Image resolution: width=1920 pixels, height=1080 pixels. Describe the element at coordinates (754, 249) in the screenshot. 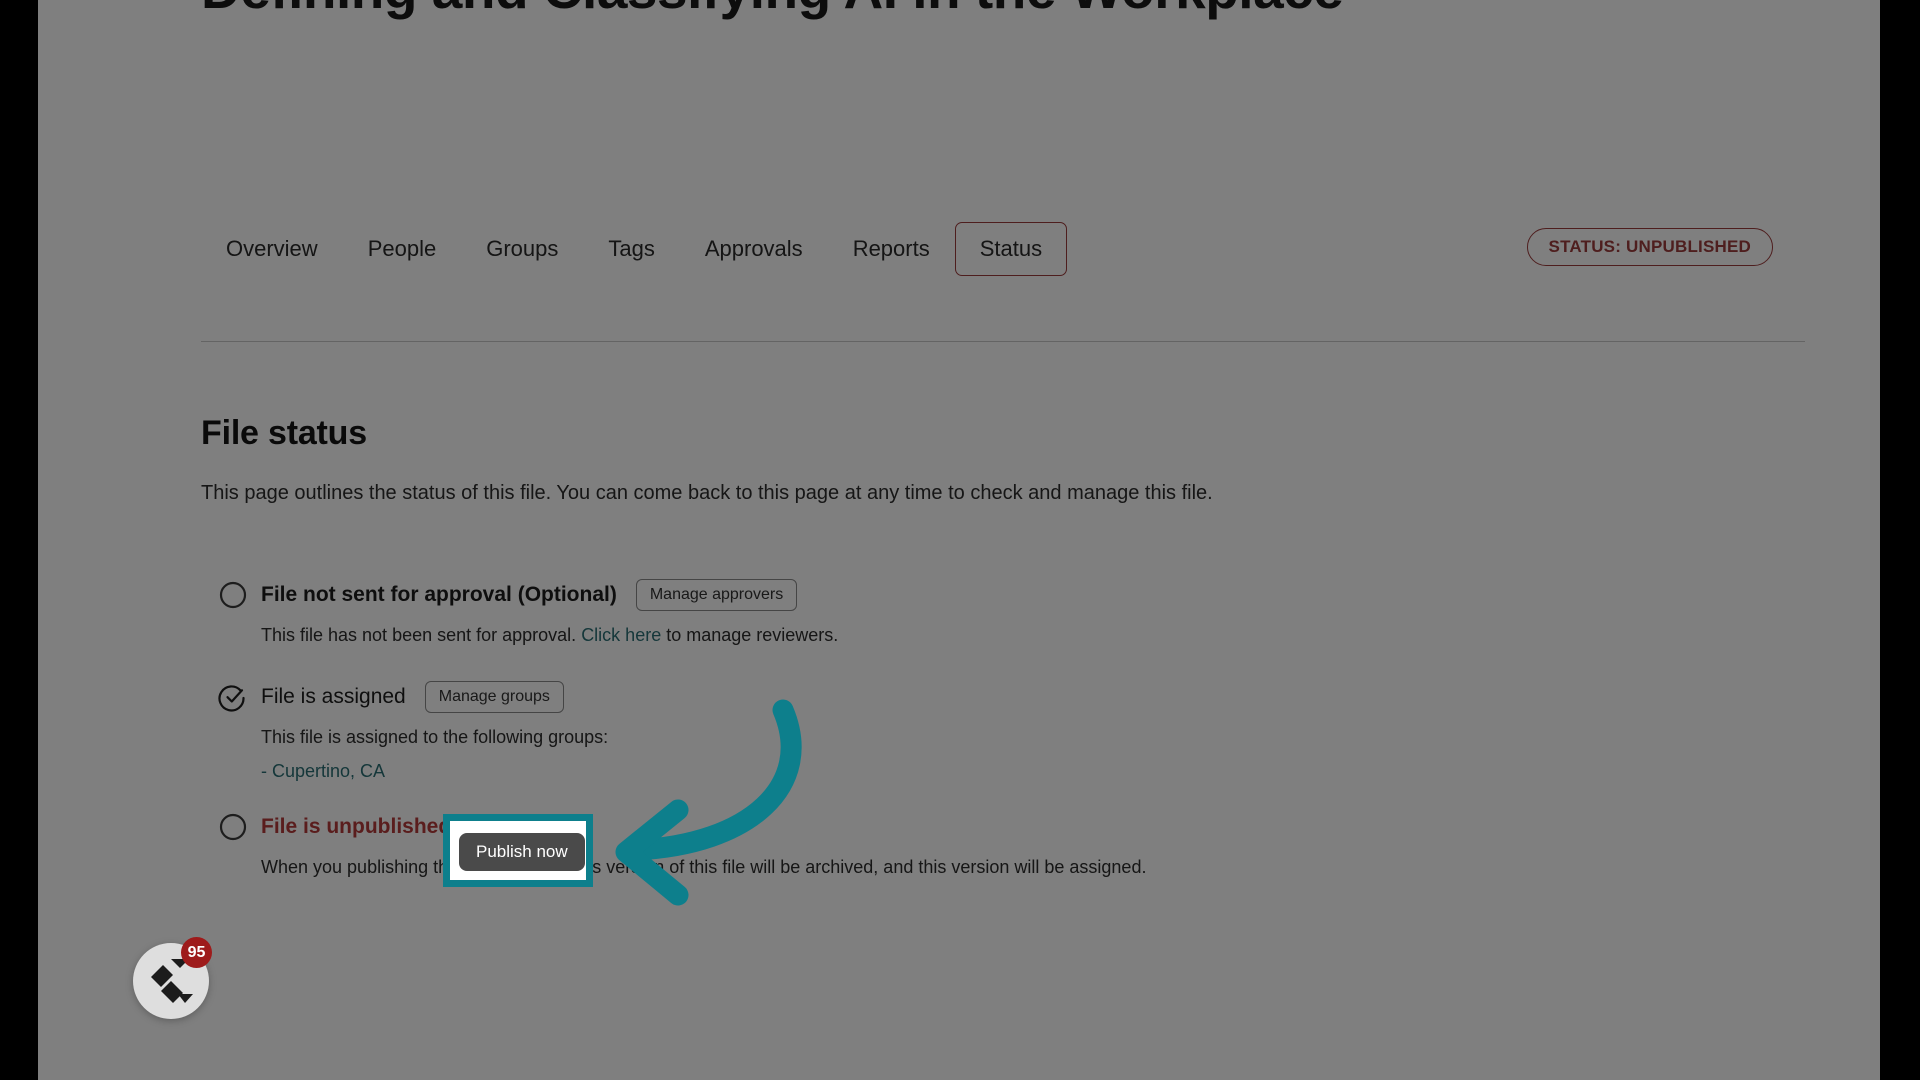

I see `tab-approvals: Approvals` at that location.